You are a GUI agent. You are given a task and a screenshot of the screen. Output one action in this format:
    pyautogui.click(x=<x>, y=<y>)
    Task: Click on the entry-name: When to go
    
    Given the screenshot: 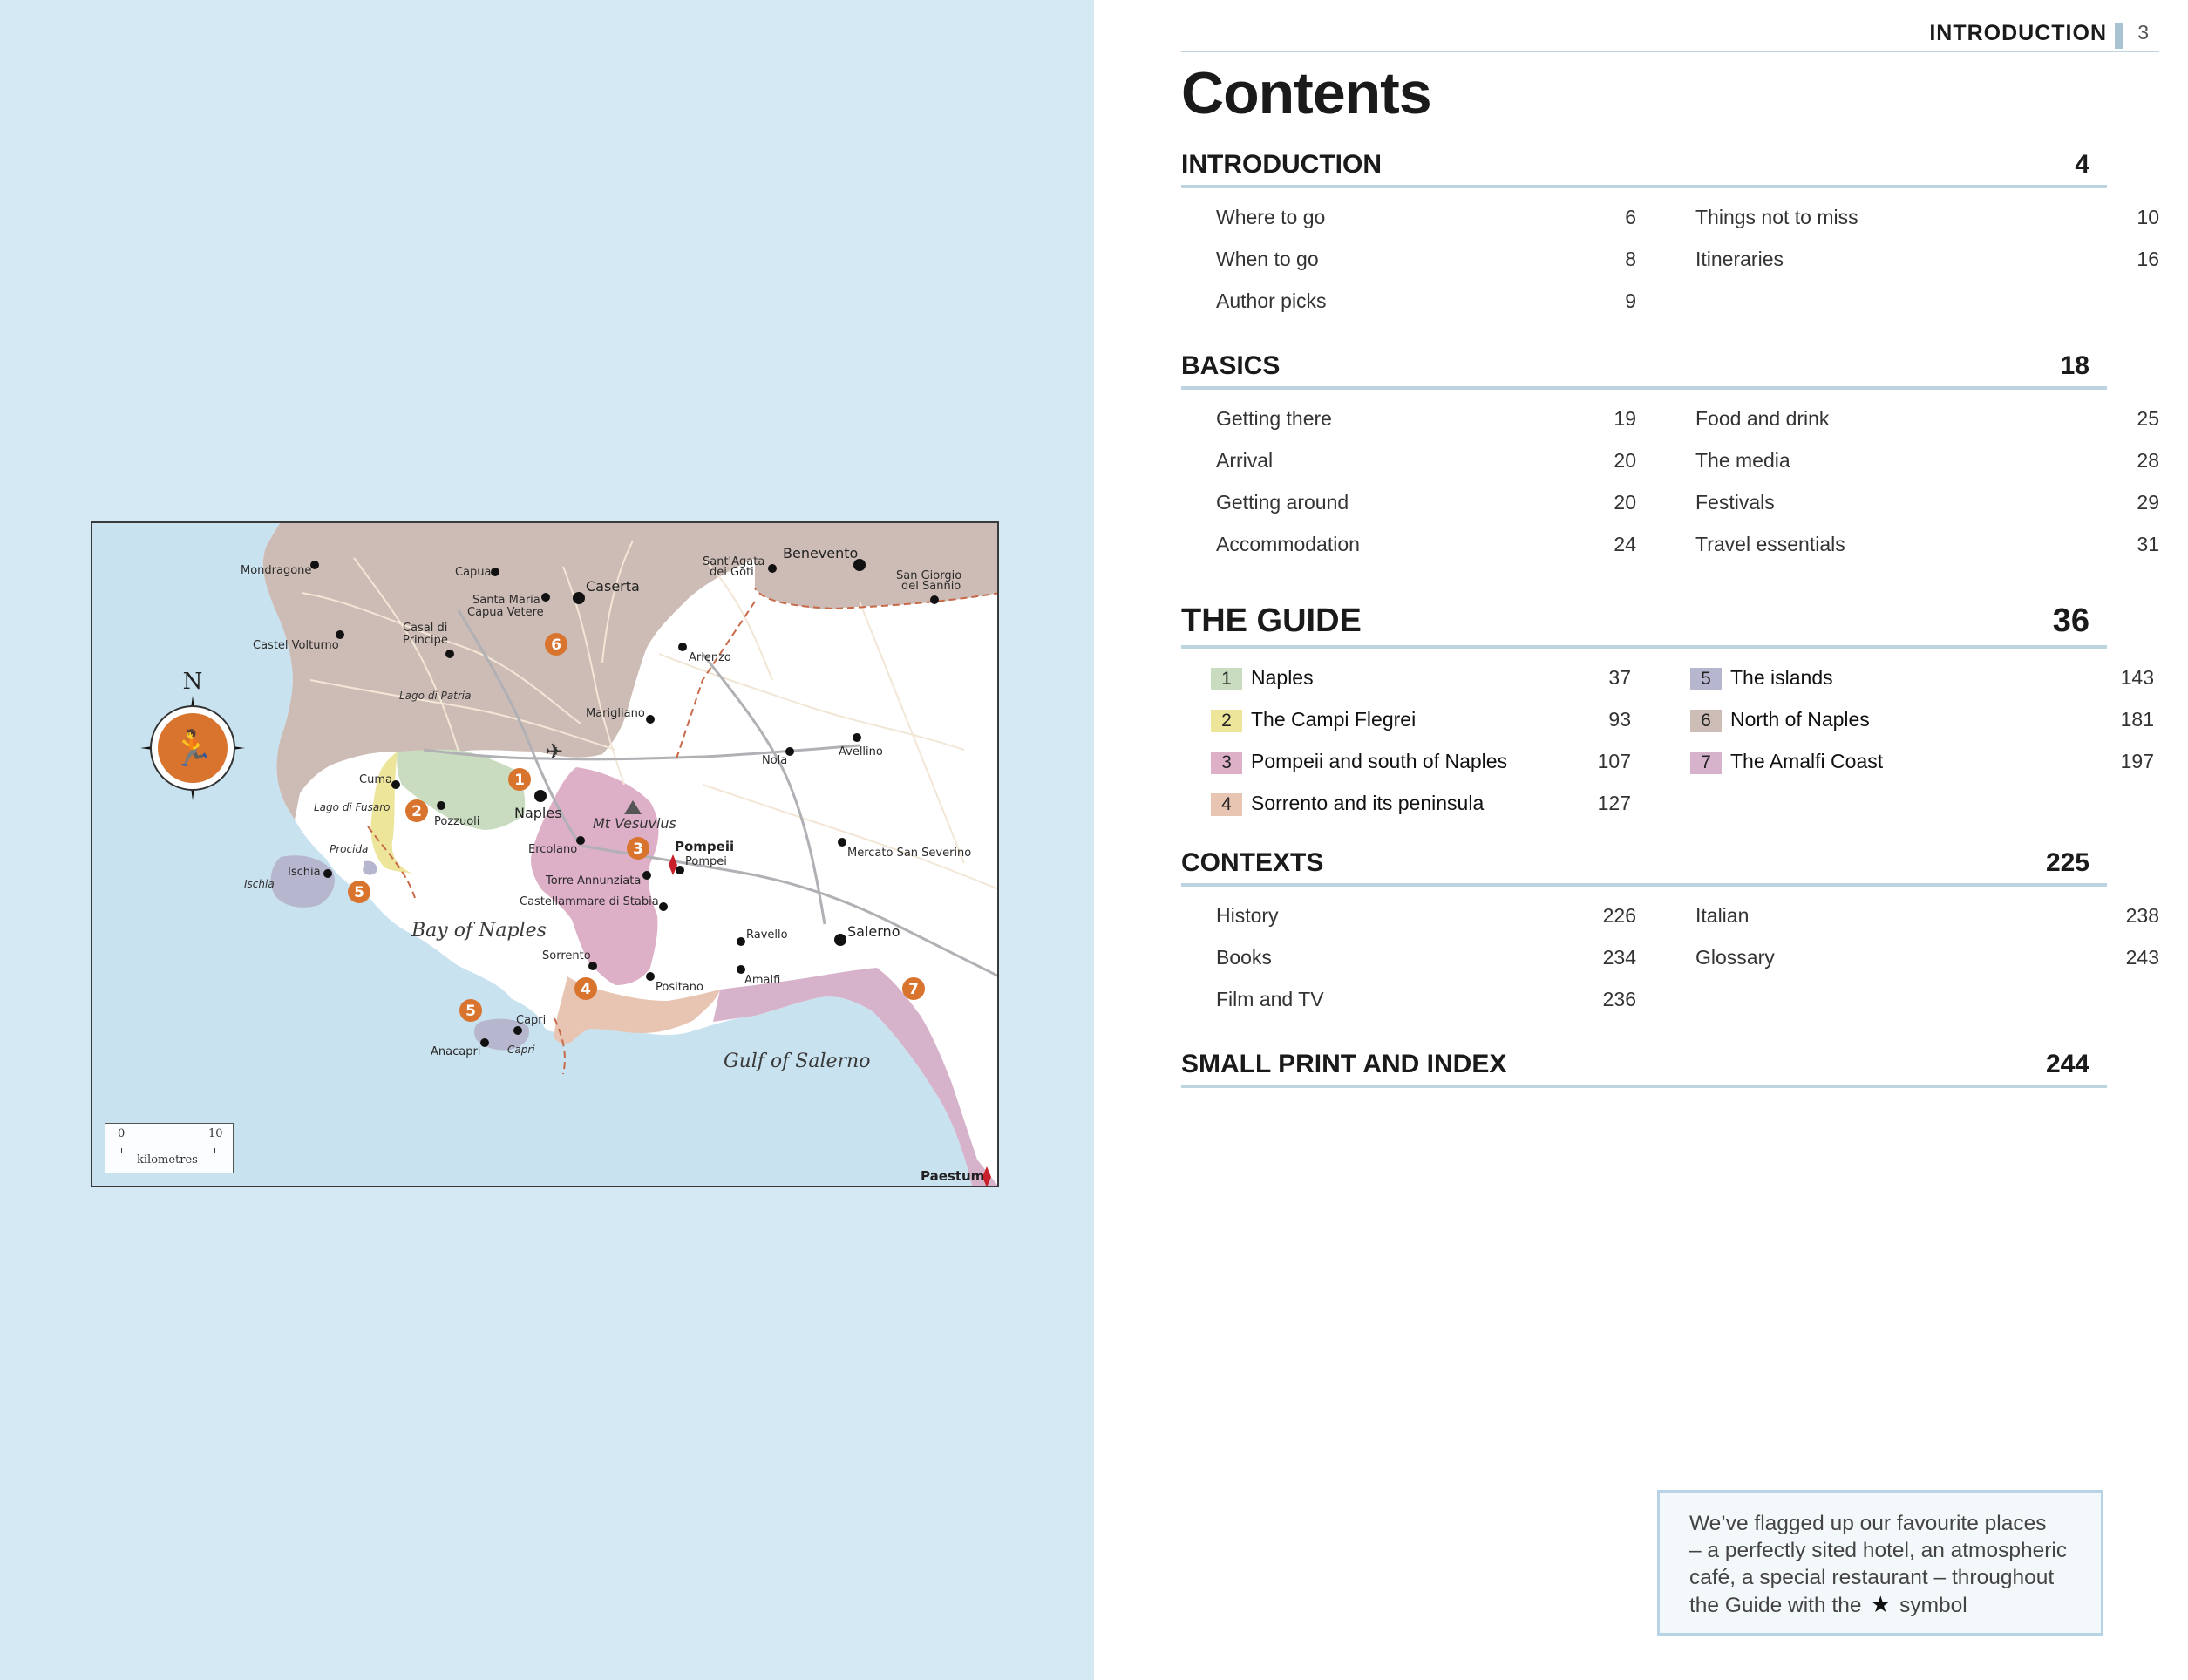 What is the action you would take?
    pyautogui.click(x=1267, y=259)
    